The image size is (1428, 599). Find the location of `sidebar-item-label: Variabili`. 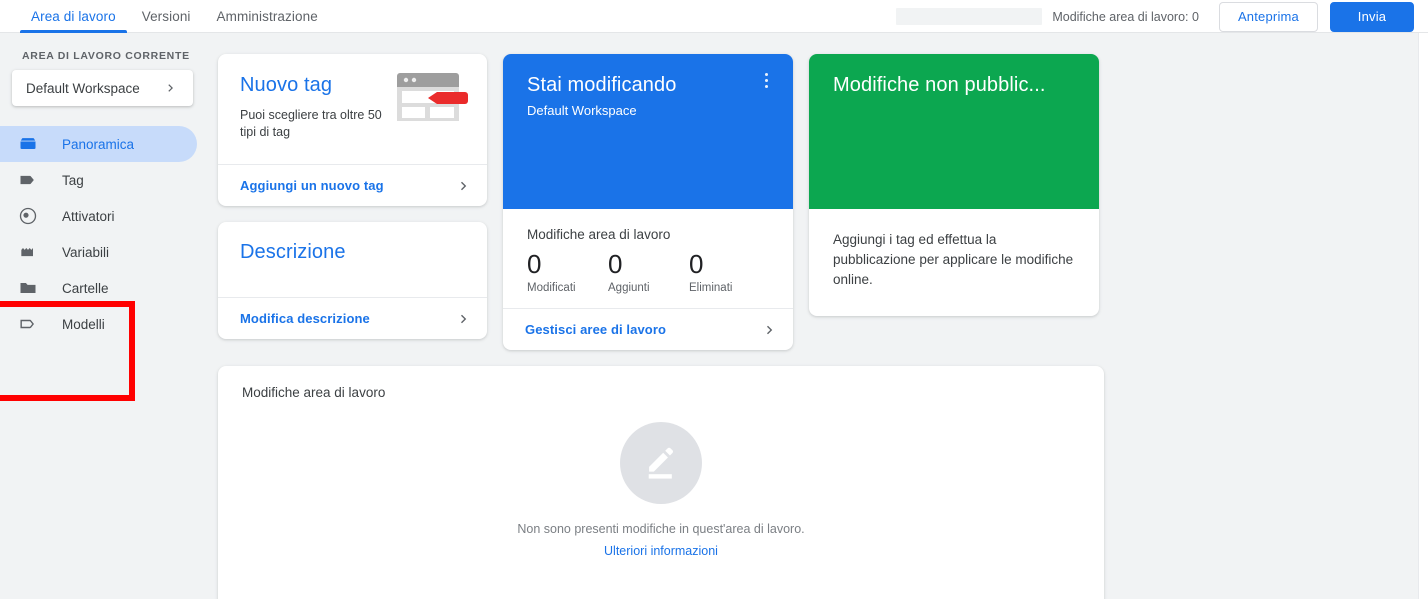

sidebar-item-label: Variabili is located at coordinates (86, 252).